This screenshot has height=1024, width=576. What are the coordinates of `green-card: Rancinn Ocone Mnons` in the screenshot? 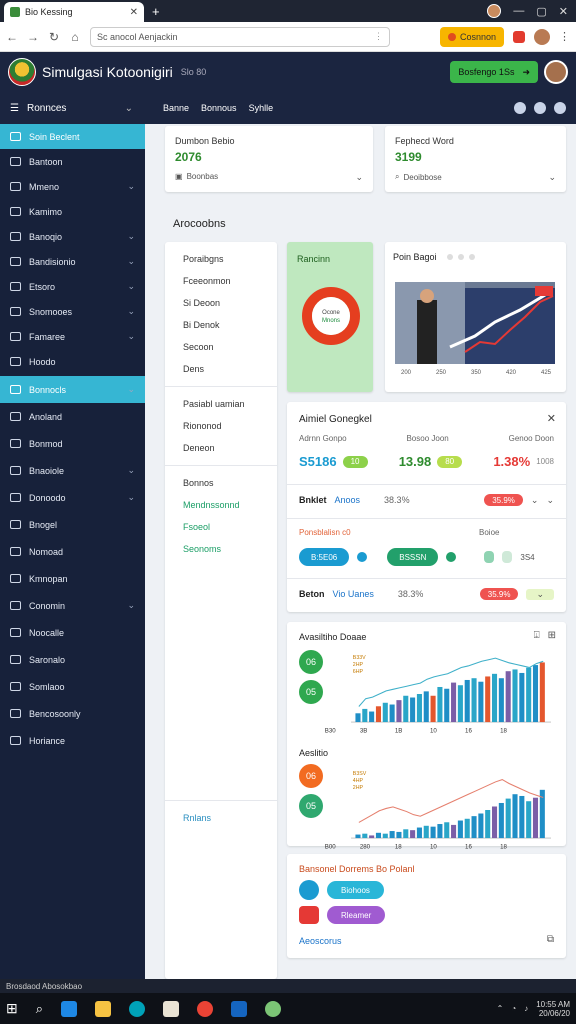 It's located at (330, 317).